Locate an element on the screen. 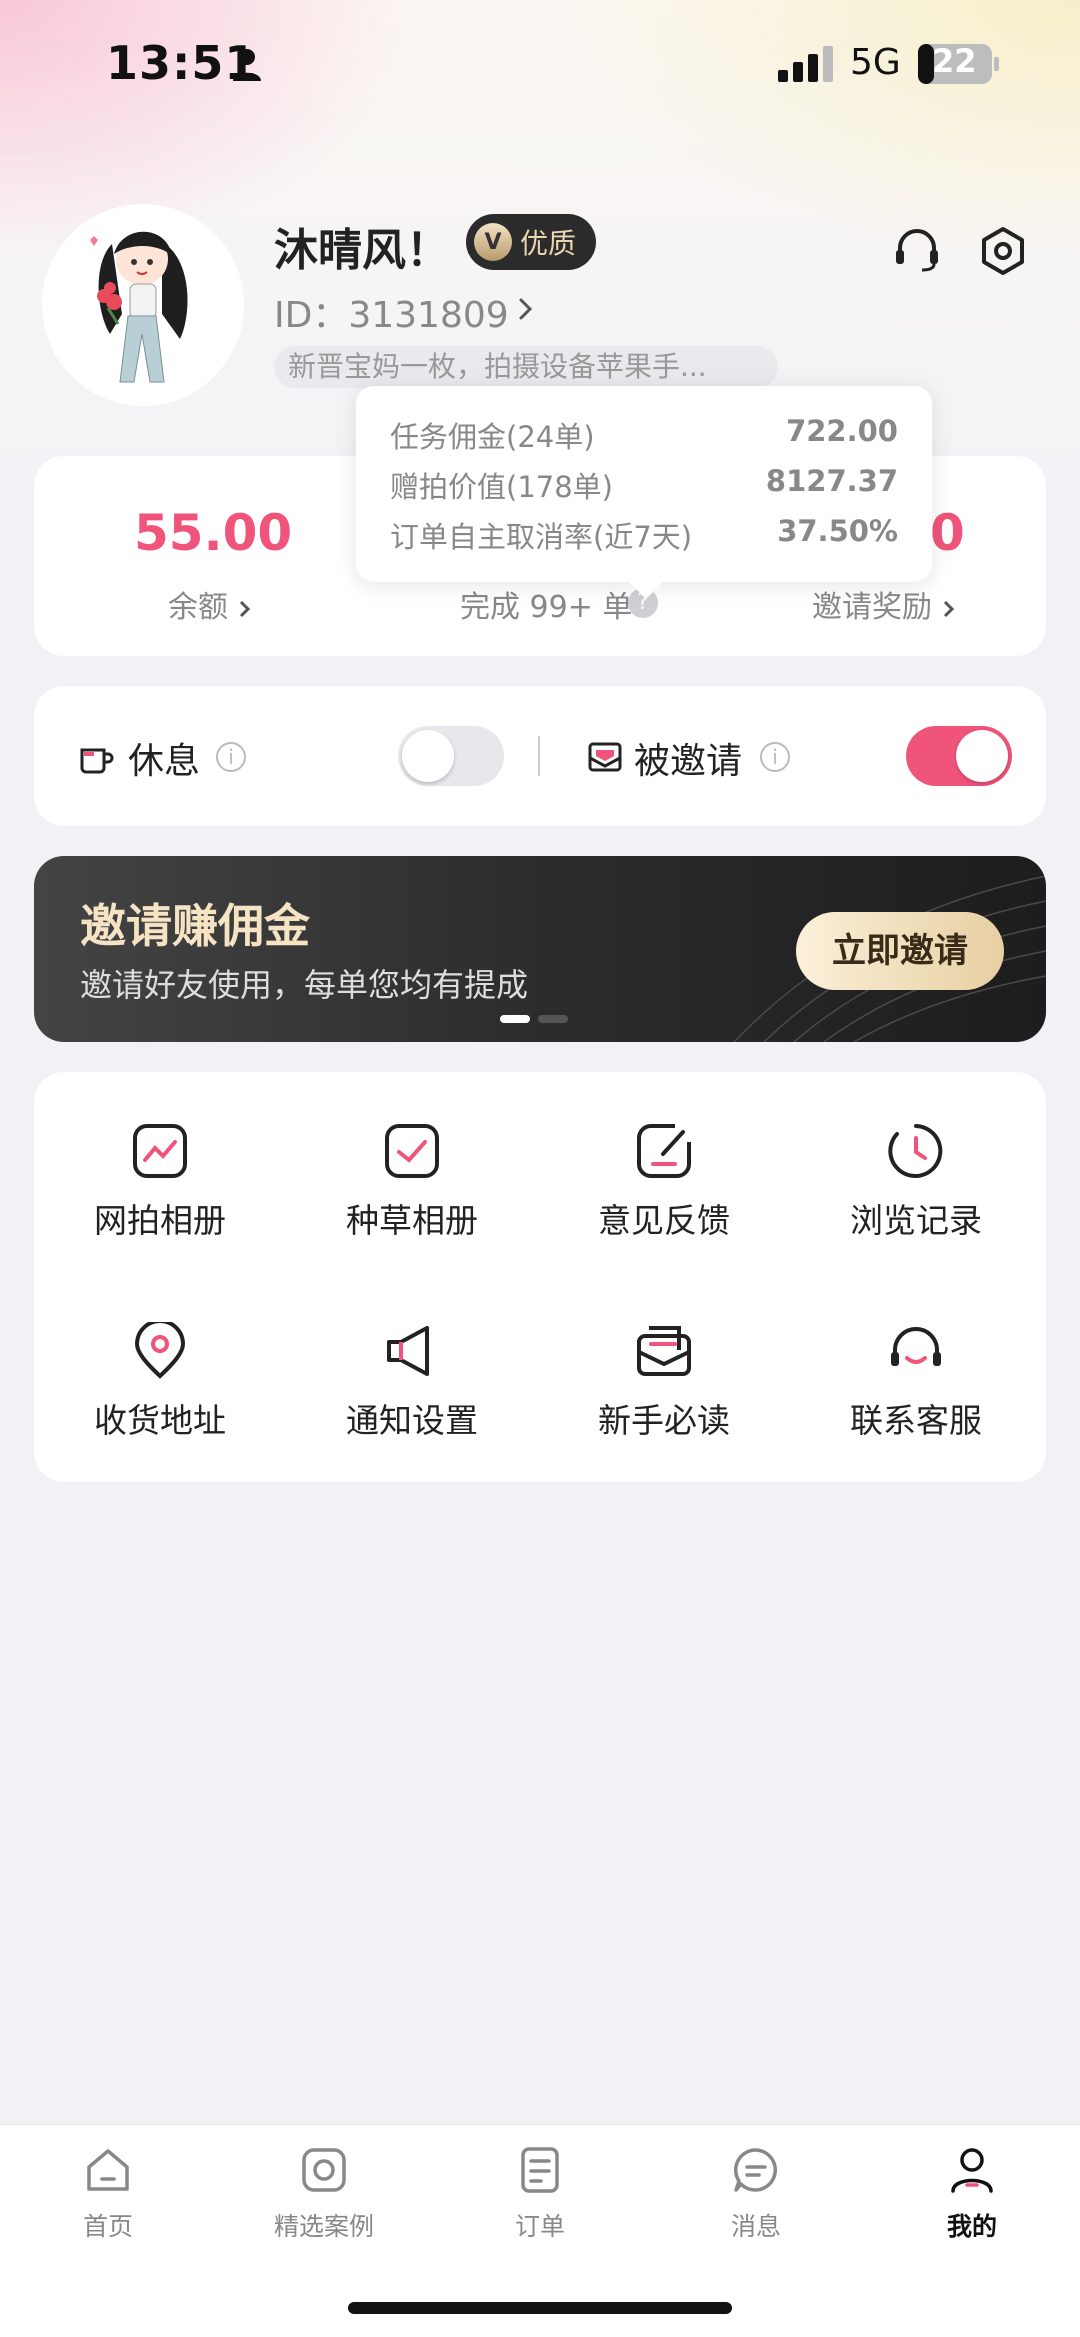 This screenshot has height=2337, width=1080. tooltip-value: 722.00 is located at coordinates (842, 431).